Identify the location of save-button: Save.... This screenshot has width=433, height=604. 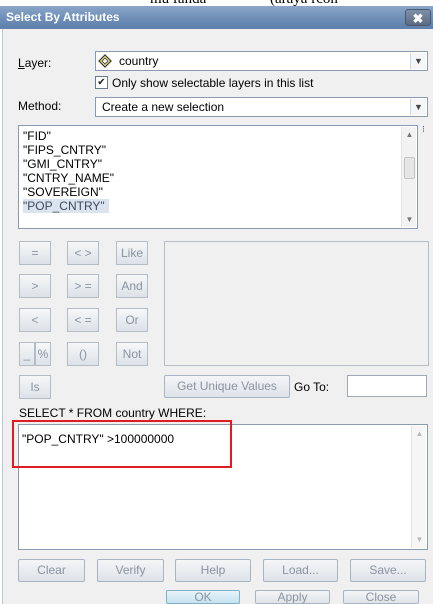
(388, 570).